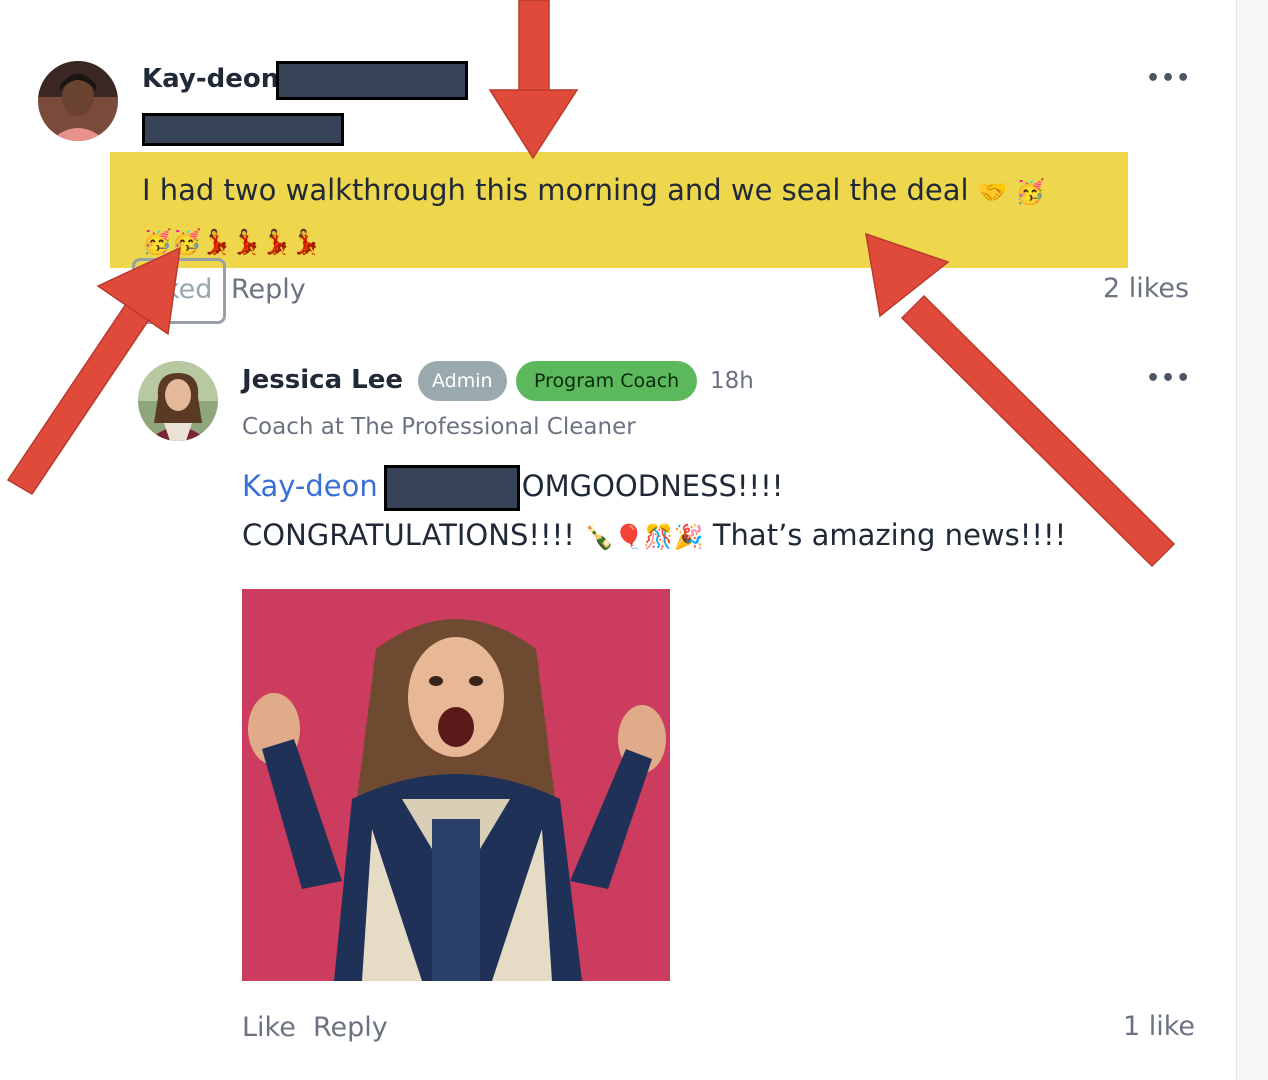 The height and width of the screenshot is (1080, 1268). What do you see at coordinates (268, 289) in the screenshot?
I see `comment-reply-button: Reply` at bounding box center [268, 289].